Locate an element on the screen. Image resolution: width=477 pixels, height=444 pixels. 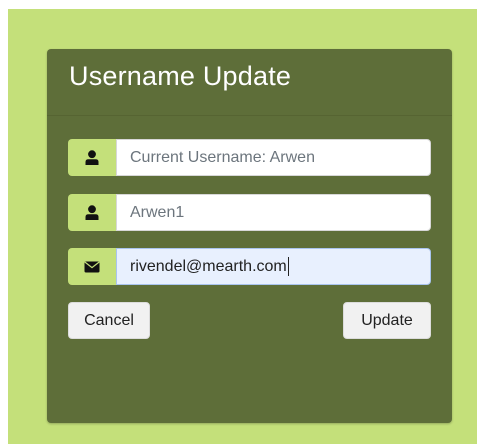
new-username-value: Arwen1 is located at coordinates (157, 212).